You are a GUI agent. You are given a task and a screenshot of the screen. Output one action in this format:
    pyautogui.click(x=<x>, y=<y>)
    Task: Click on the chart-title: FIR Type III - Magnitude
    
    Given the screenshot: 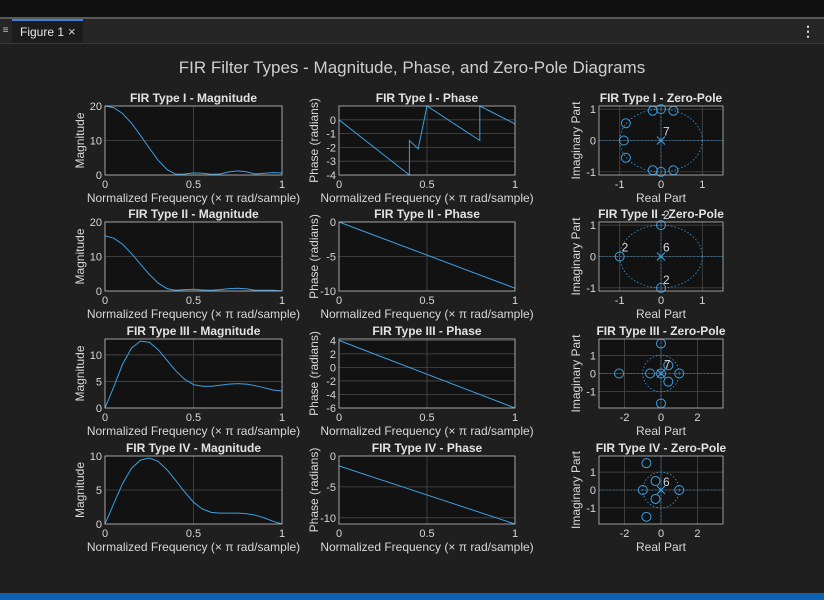 What is the action you would take?
    pyautogui.click(x=194, y=331)
    